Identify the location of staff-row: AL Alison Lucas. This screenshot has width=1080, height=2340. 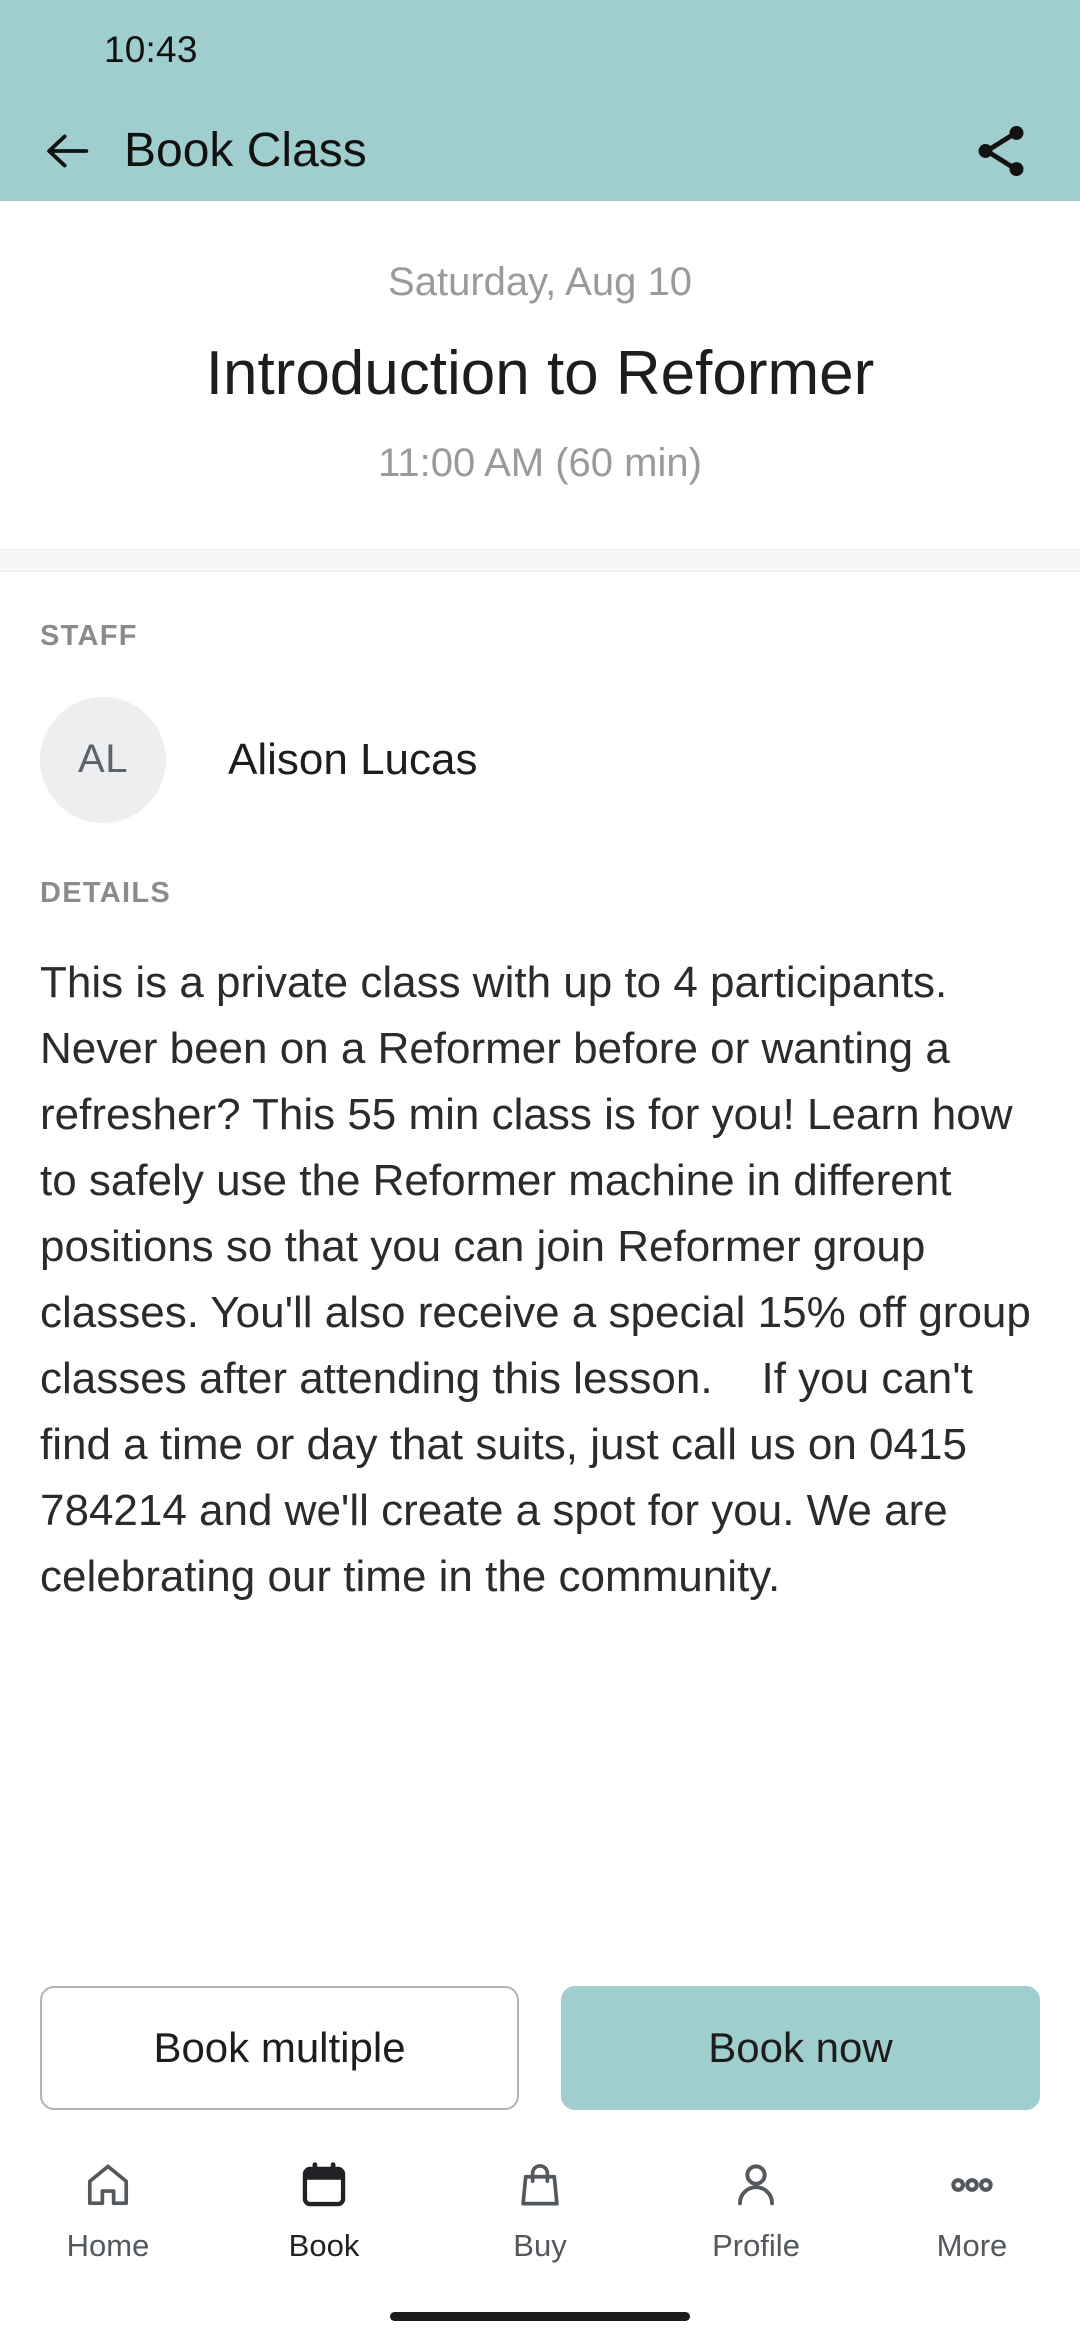
(540, 759).